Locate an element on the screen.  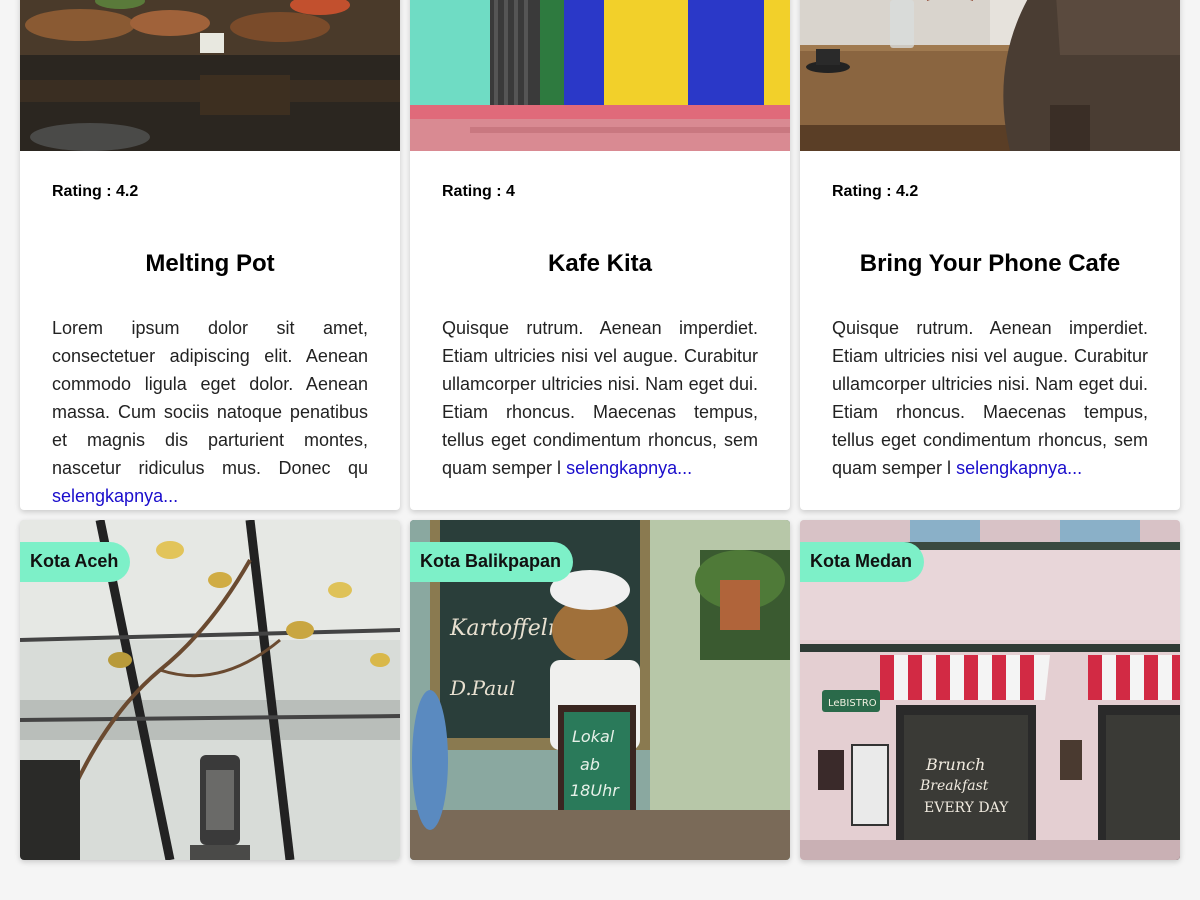
colorful-door-photo is located at coordinates (600, 75).